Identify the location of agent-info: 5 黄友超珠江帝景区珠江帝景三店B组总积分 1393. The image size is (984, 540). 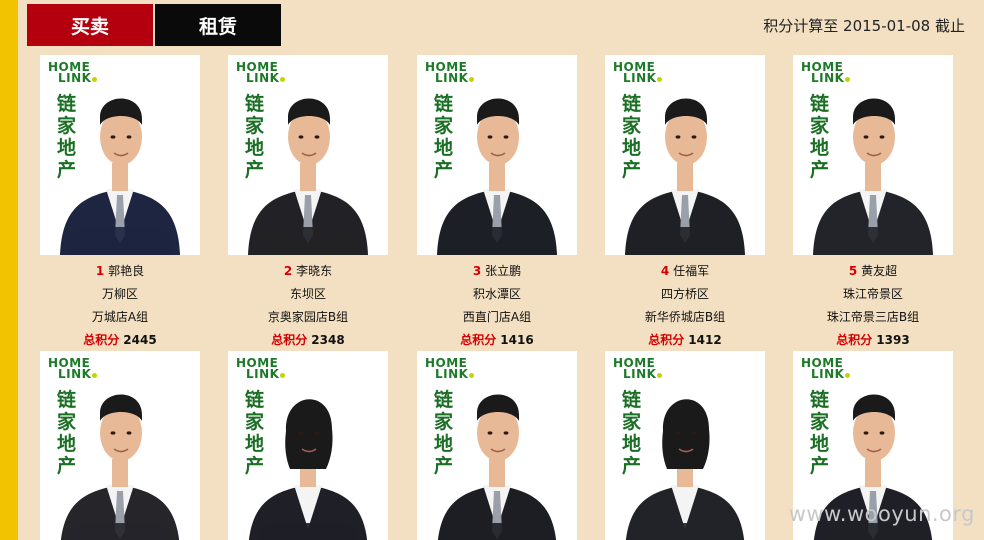
(873, 306).